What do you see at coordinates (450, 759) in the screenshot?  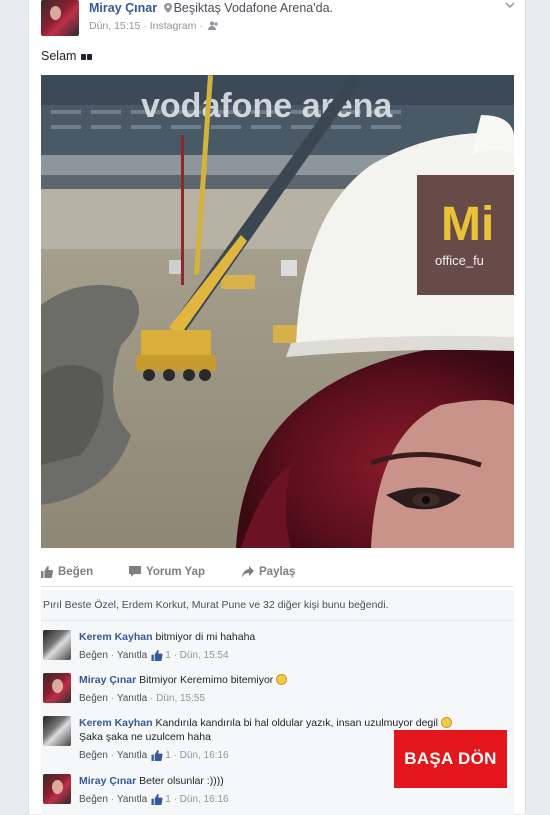 I see `back-to-top-button: BAŞA DÖN` at bounding box center [450, 759].